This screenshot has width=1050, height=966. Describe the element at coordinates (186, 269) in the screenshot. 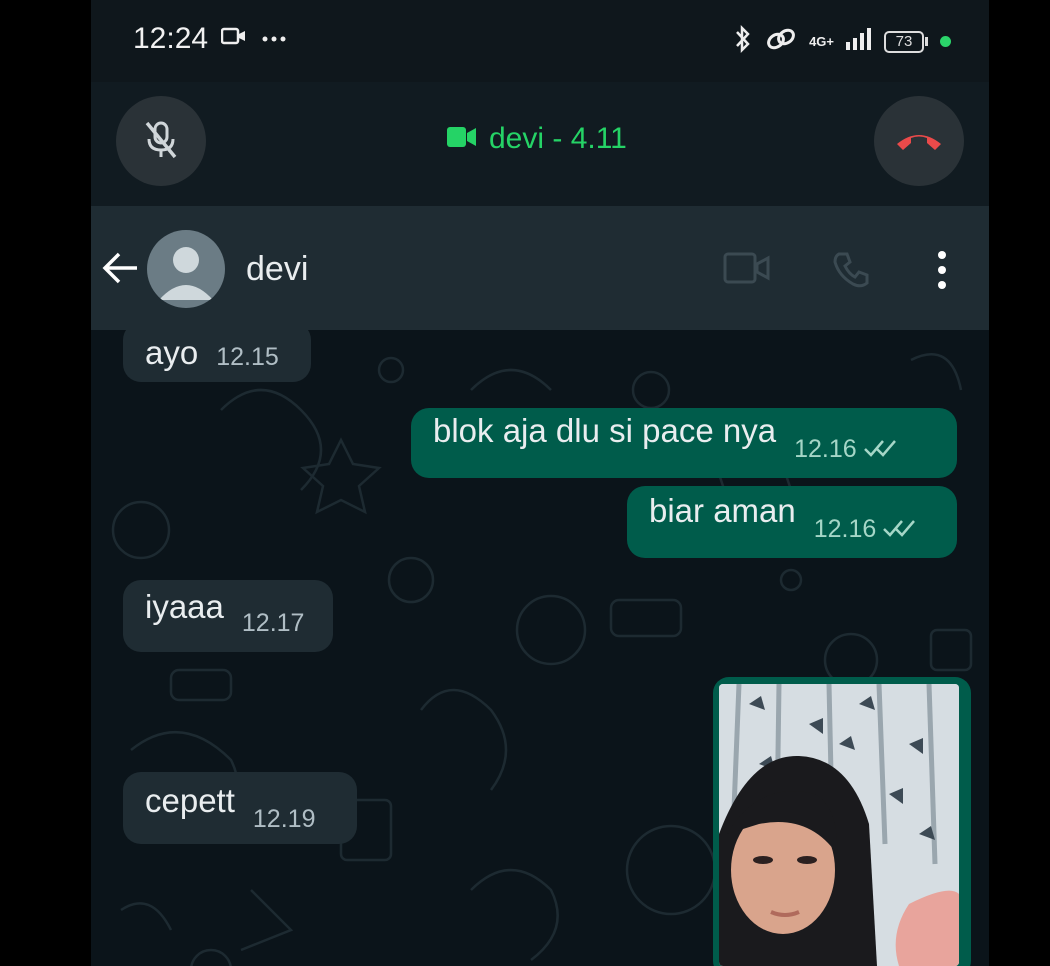

I see `avatar` at that location.